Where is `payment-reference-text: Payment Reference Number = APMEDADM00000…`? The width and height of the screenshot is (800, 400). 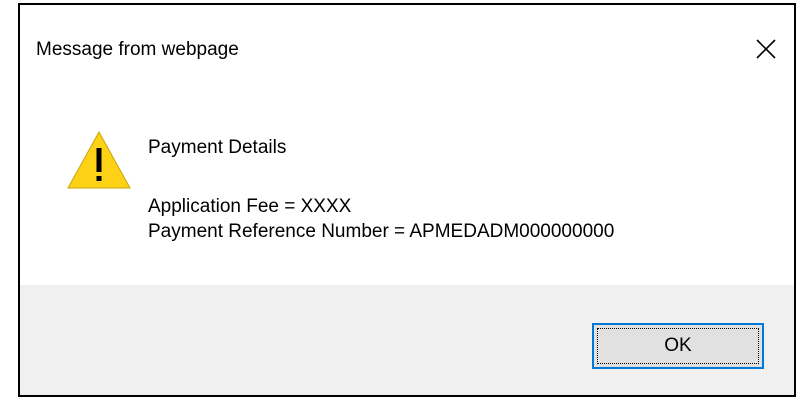
payment-reference-text: Payment Reference Number = APMEDADM00000… is located at coordinates (381, 231).